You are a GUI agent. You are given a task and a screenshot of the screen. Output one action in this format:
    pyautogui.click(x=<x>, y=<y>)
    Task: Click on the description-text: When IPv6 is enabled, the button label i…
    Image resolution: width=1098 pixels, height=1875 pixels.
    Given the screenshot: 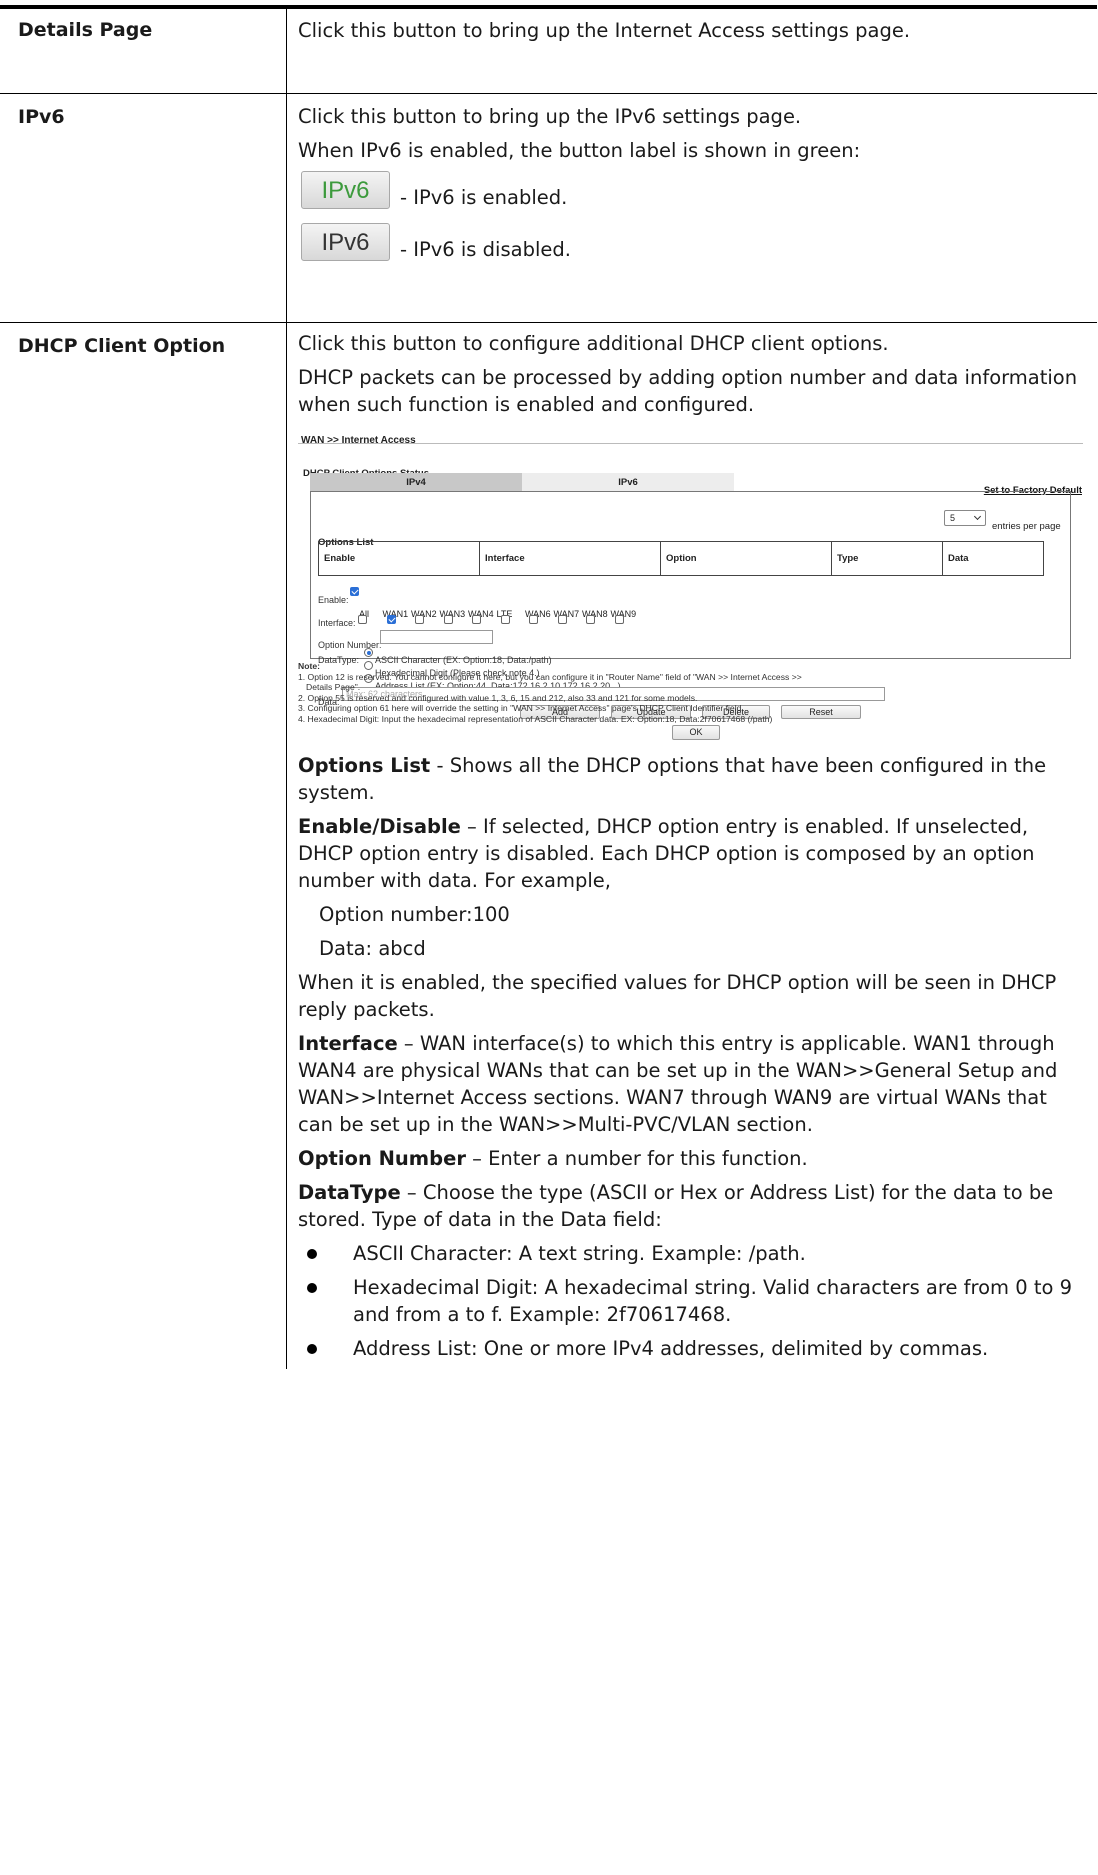 What is the action you would take?
    pyautogui.click(x=579, y=150)
    